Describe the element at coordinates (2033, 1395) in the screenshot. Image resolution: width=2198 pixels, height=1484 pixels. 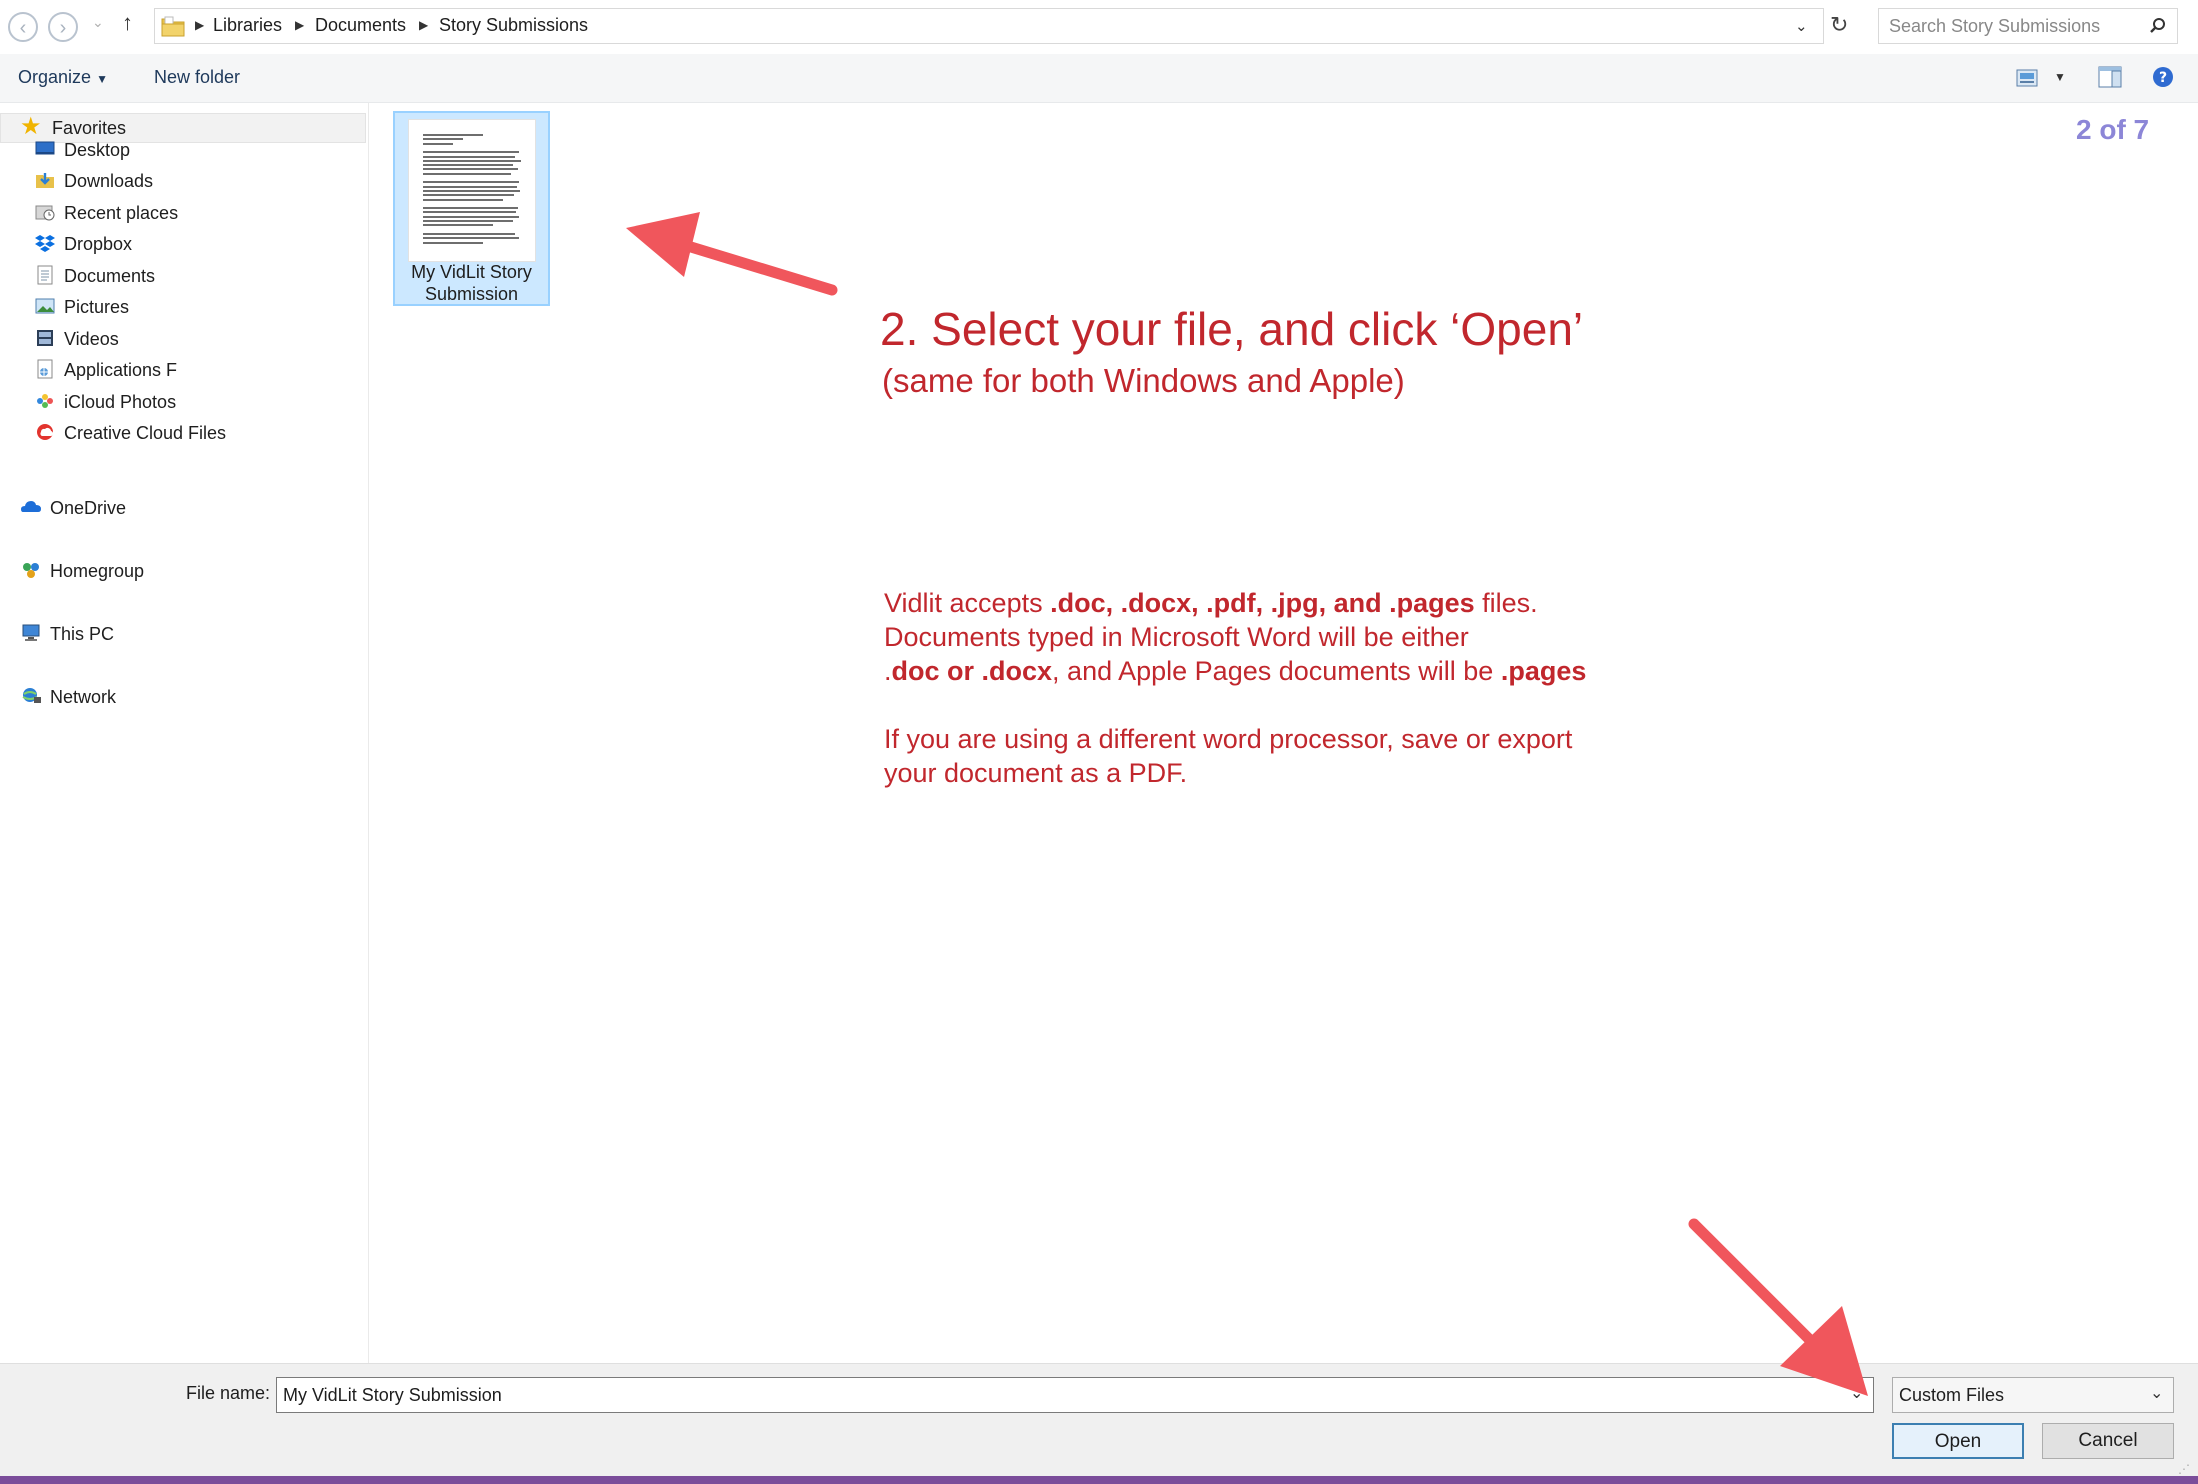
I see `file-type-select: Custom Files` at that location.